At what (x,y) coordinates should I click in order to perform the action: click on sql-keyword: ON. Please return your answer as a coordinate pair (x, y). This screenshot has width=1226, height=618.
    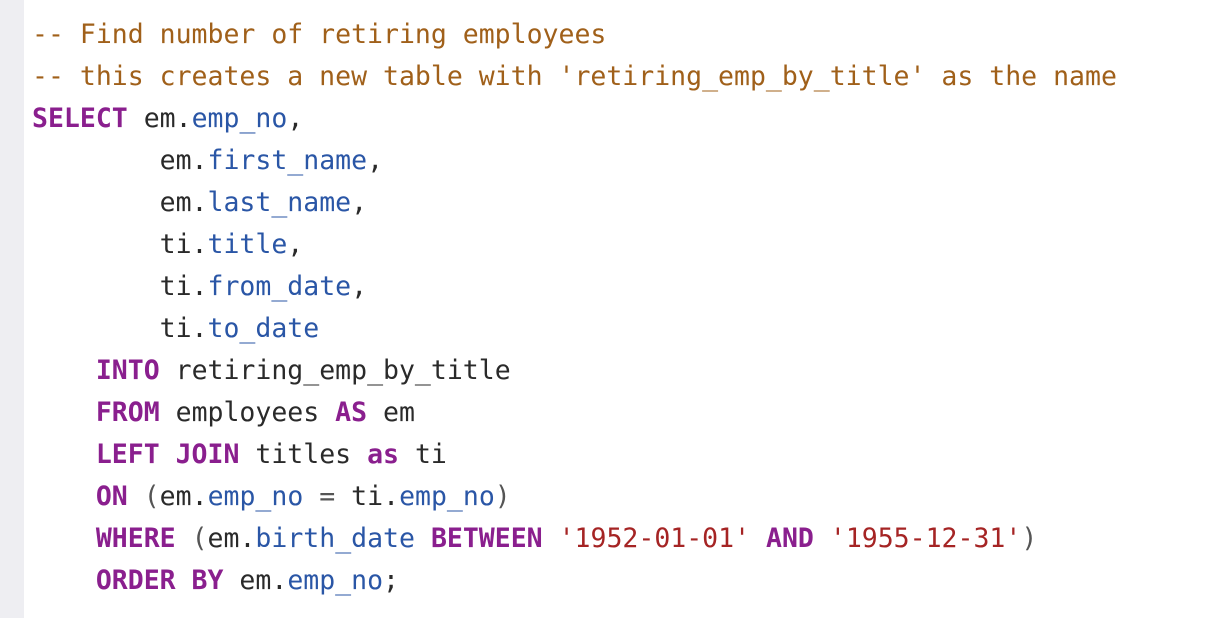
    Looking at the image, I should click on (111, 496).